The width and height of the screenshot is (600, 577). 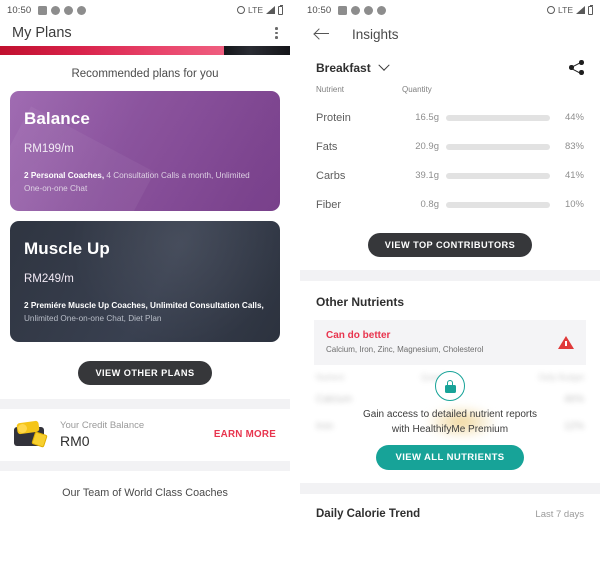 What do you see at coordinates (145, 33) in the screenshot?
I see `app-bar-my-plans: My Plans` at bounding box center [145, 33].